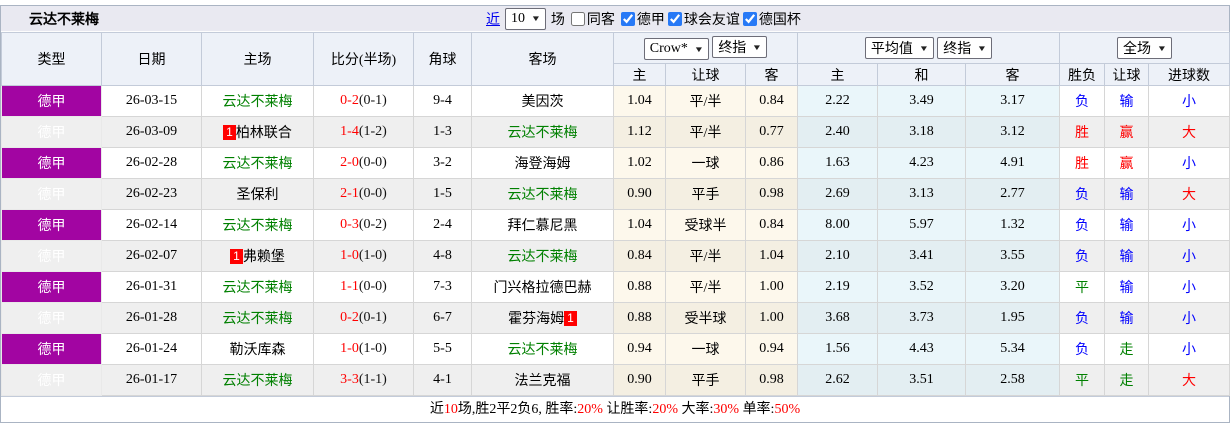 The height and width of the screenshot is (423, 1230). Describe the element at coordinates (1012, 348) in the screenshot. I see `odds-value: 5.34` at that location.